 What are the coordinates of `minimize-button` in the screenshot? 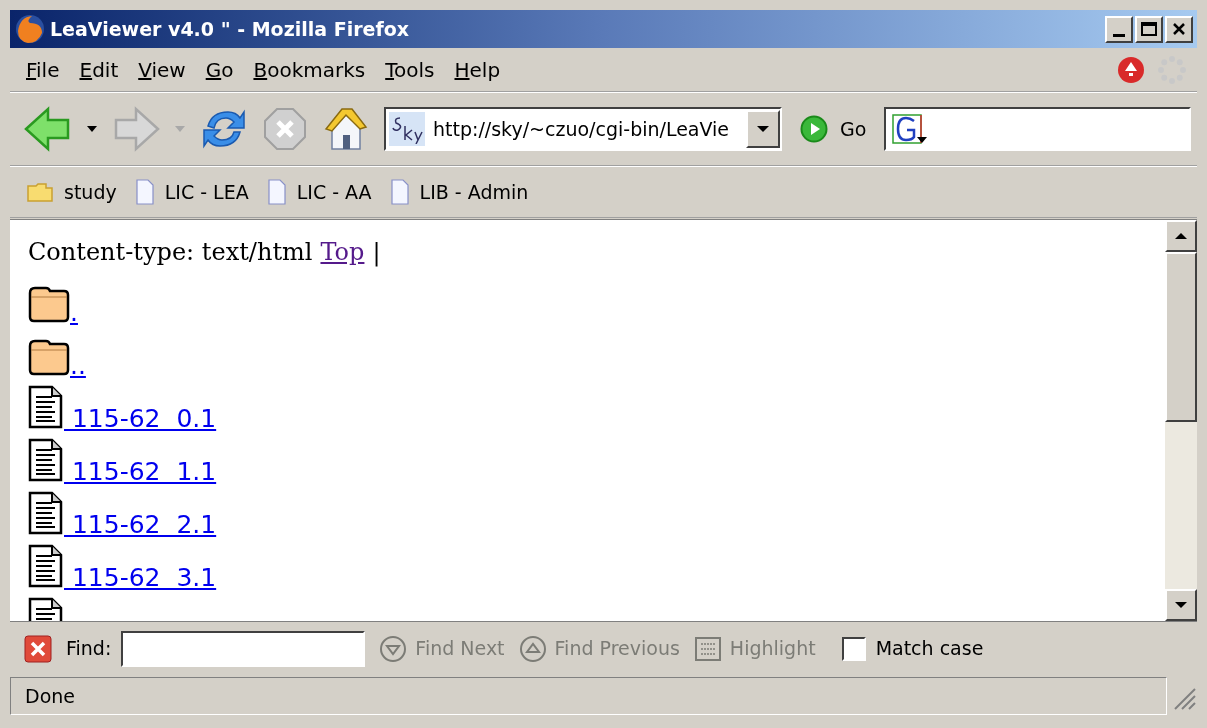 It's located at (1119, 29).